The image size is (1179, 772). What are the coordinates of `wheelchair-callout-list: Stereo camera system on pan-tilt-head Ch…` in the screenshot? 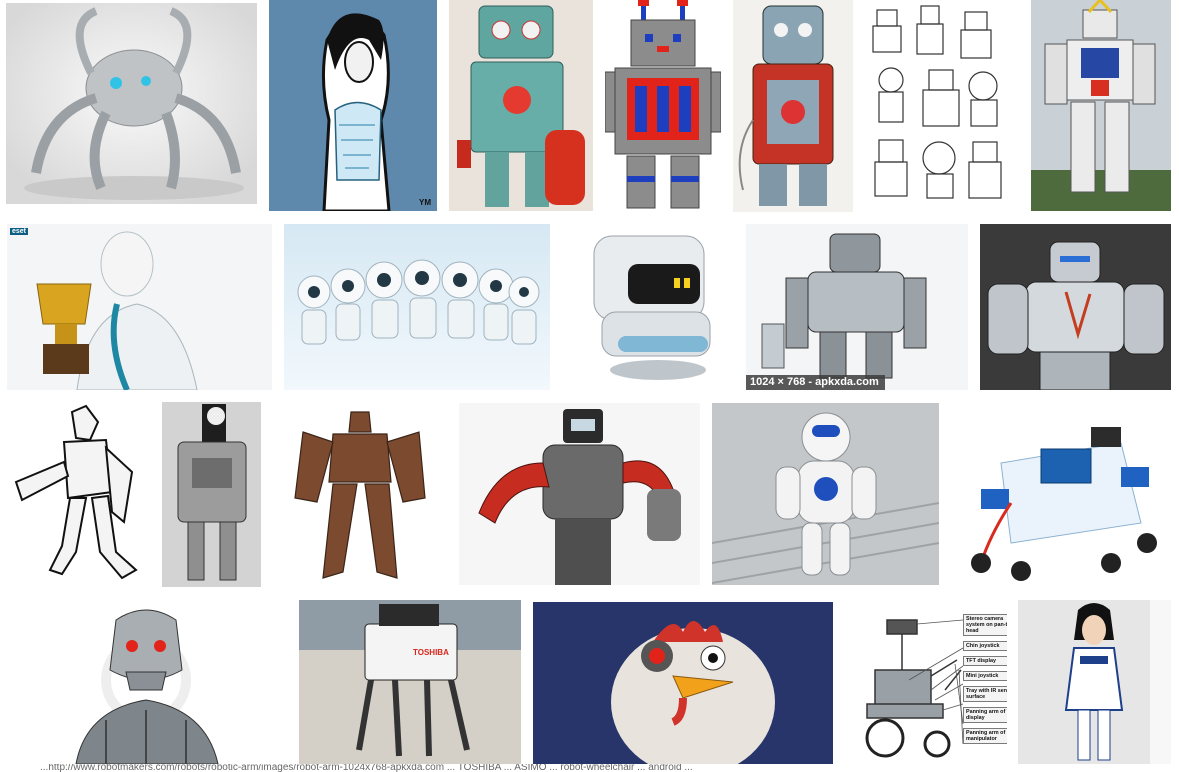 It's located at (985, 681).